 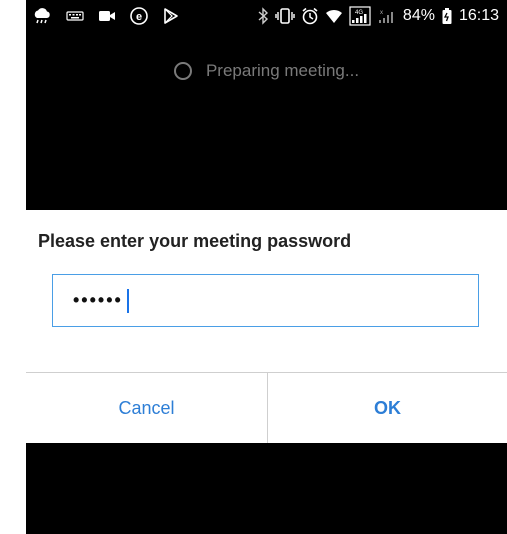 What do you see at coordinates (447, 16) in the screenshot?
I see `battery-icon` at bounding box center [447, 16].